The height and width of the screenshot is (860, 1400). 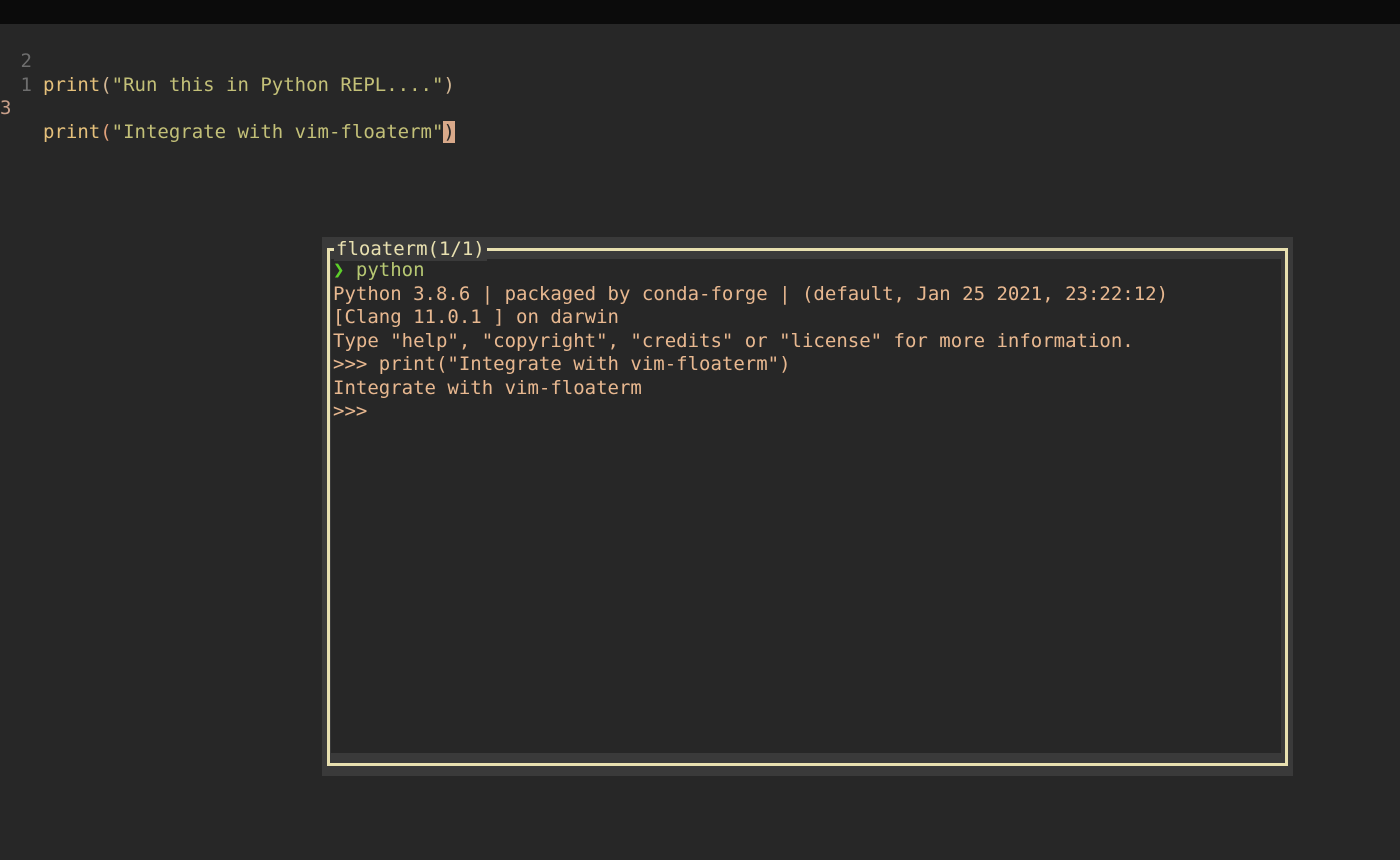 I want to click on code-text: print("Integrate with vim-floaterm"), so click(x=249, y=132).